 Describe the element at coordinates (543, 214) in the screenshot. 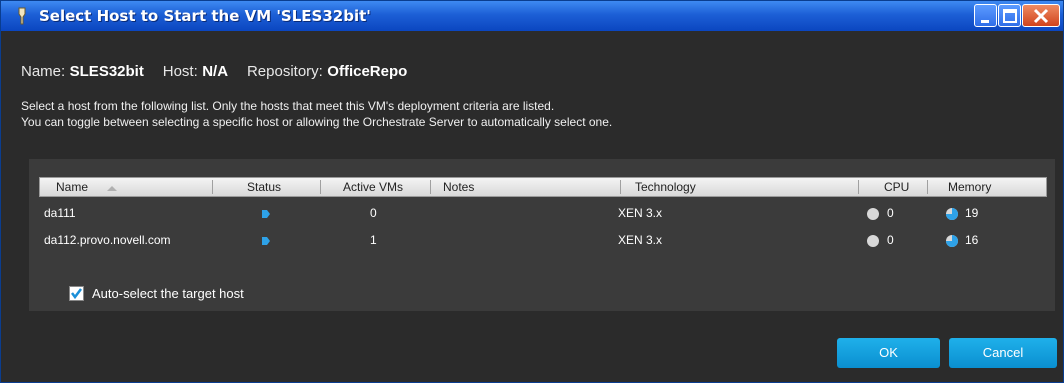

I see `table-row: da111 0 XEN 3.x 0 19` at that location.